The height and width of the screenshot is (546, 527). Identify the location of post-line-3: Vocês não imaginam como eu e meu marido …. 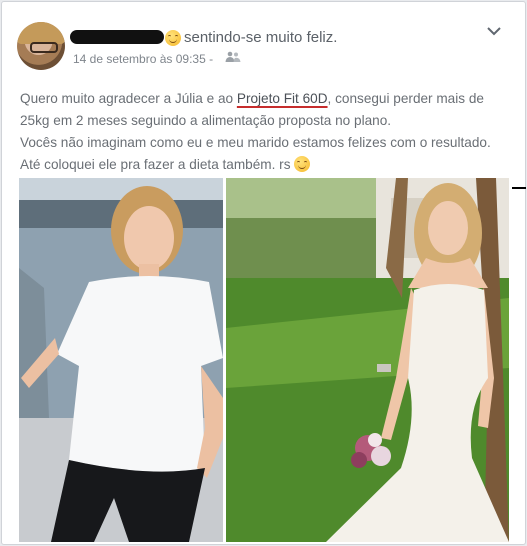
(255, 142).